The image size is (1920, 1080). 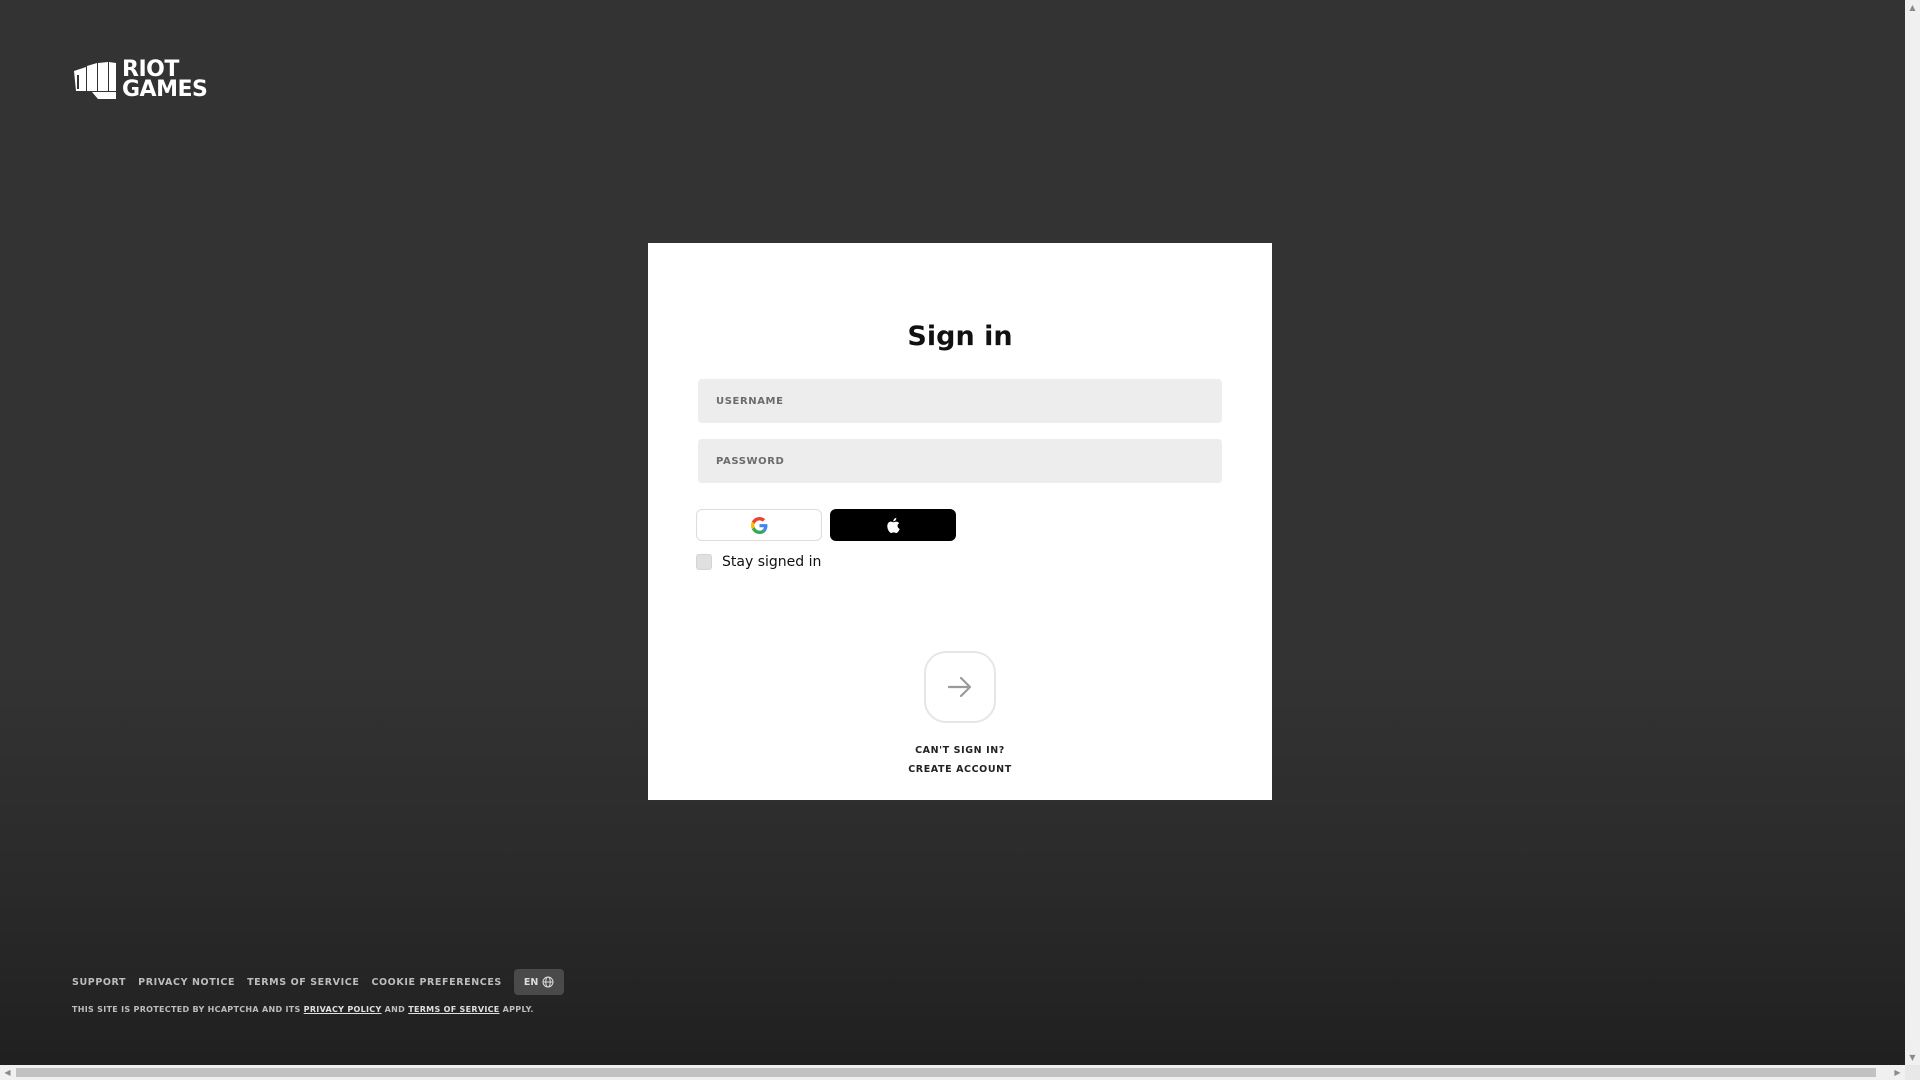 What do you see at coordinates (186, 982) in the screenshot?
I see `footer-link-privacy-notice: PRIVACY NOTICE` at bounding box center [186, 982].